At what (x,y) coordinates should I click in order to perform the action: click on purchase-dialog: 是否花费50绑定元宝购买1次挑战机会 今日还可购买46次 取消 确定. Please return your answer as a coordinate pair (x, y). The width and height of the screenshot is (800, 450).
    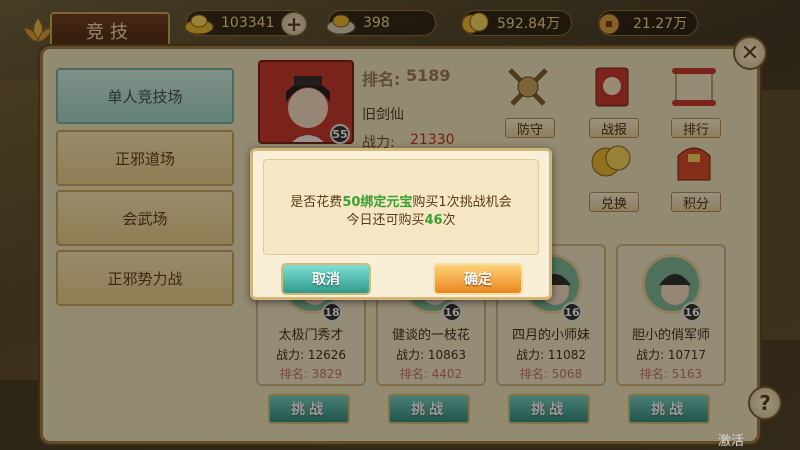
    Looking at the image, I should click on (401, 224).